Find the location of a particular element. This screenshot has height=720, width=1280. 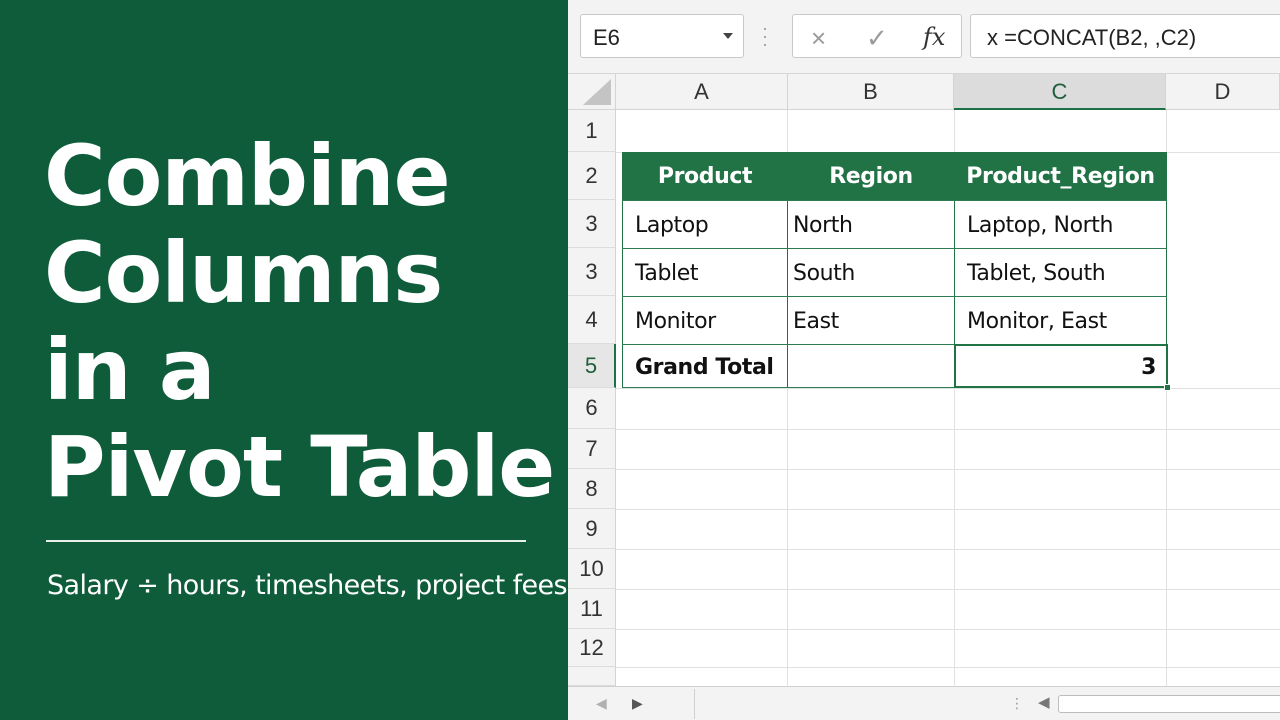

table-cell: East is located at coordinates (816, 320).